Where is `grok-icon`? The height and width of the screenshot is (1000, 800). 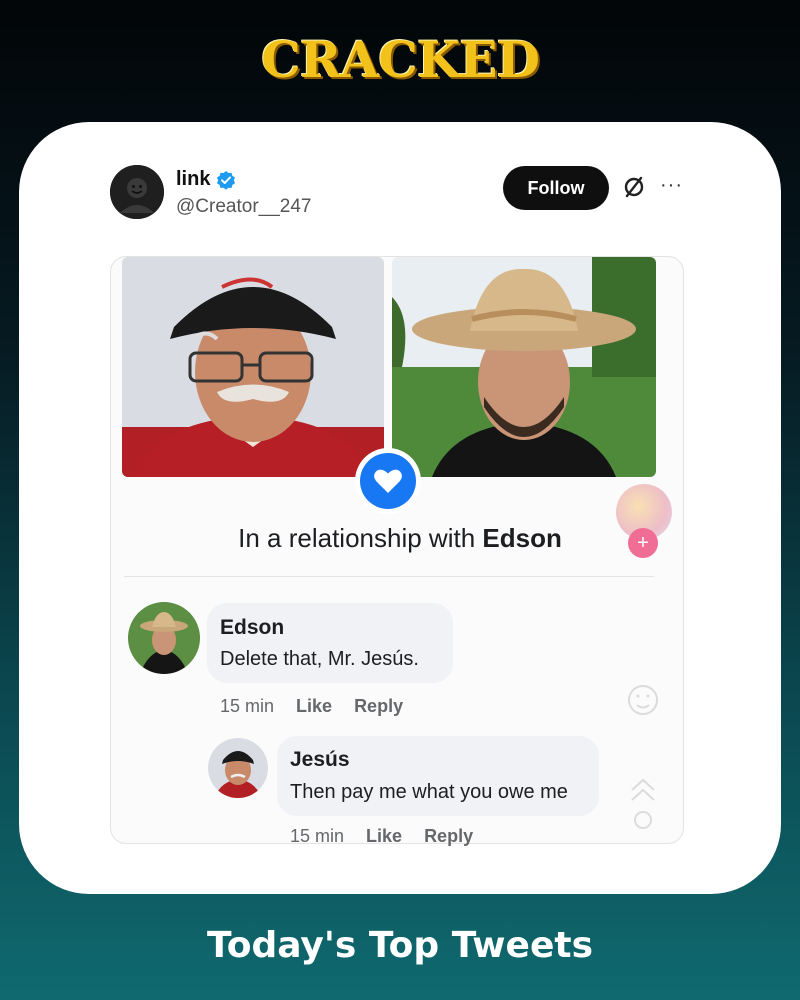
grok-icon is located at coordinates (634, 187).